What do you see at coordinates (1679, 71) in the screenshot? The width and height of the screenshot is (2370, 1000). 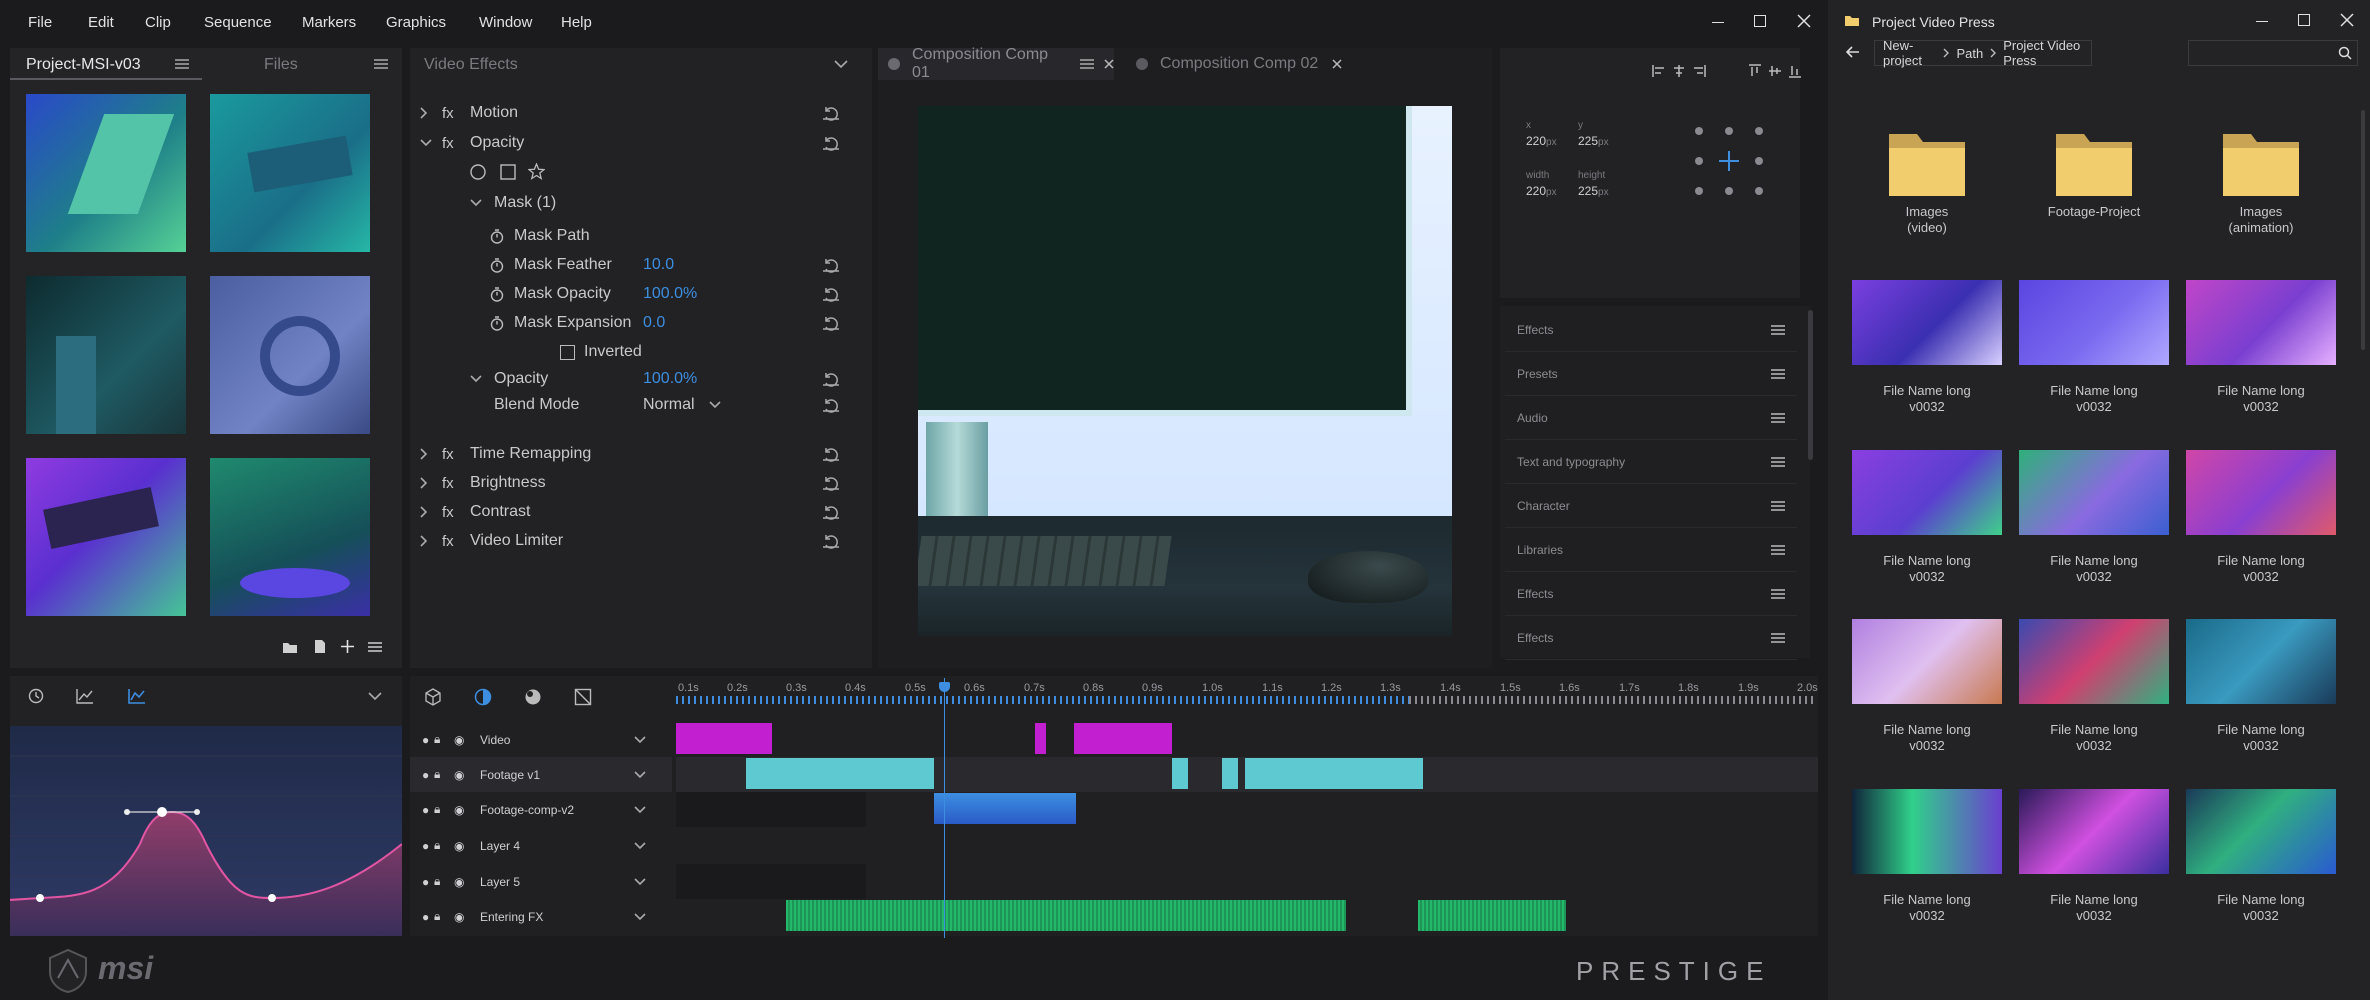 I see `align-center-icon` at bounding box center [1679, 71].